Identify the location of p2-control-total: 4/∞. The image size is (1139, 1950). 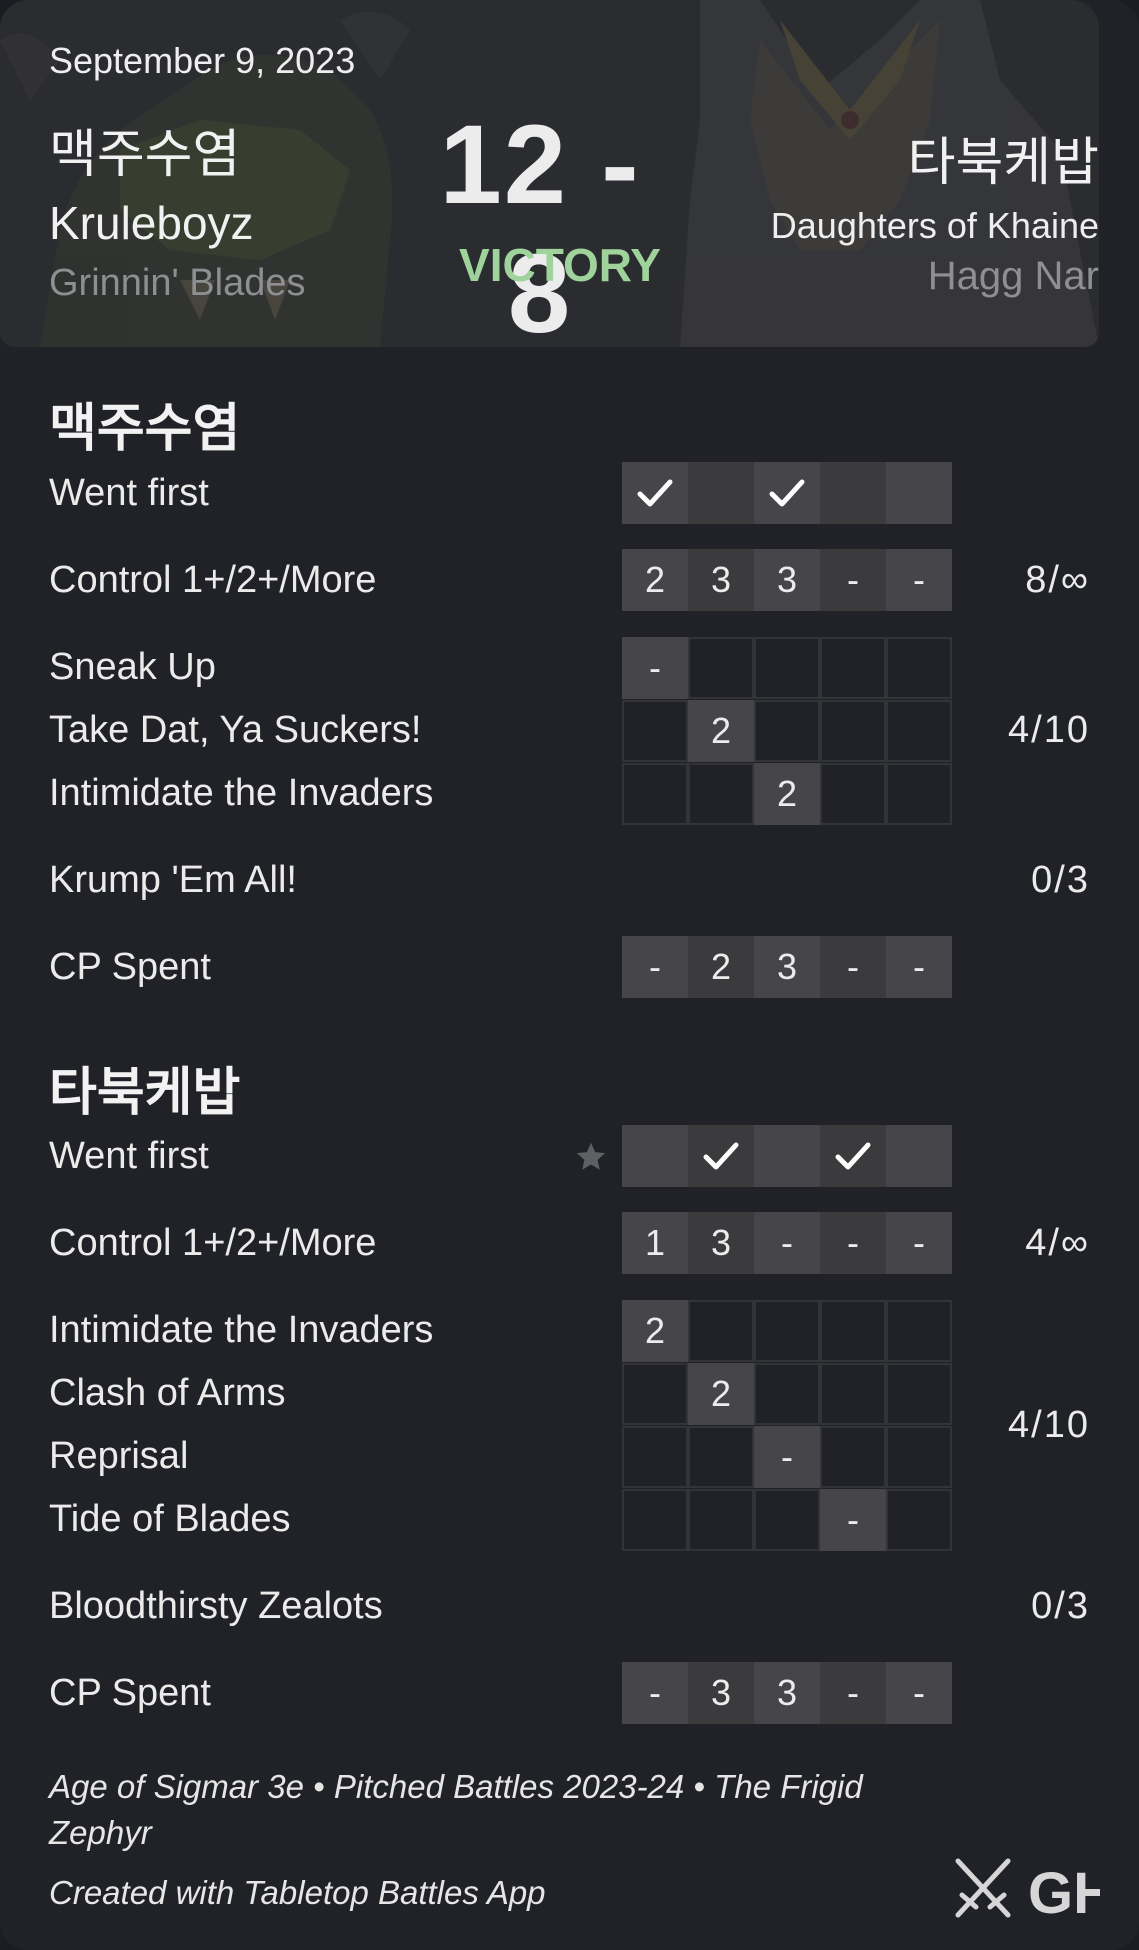
(1057, 1243).